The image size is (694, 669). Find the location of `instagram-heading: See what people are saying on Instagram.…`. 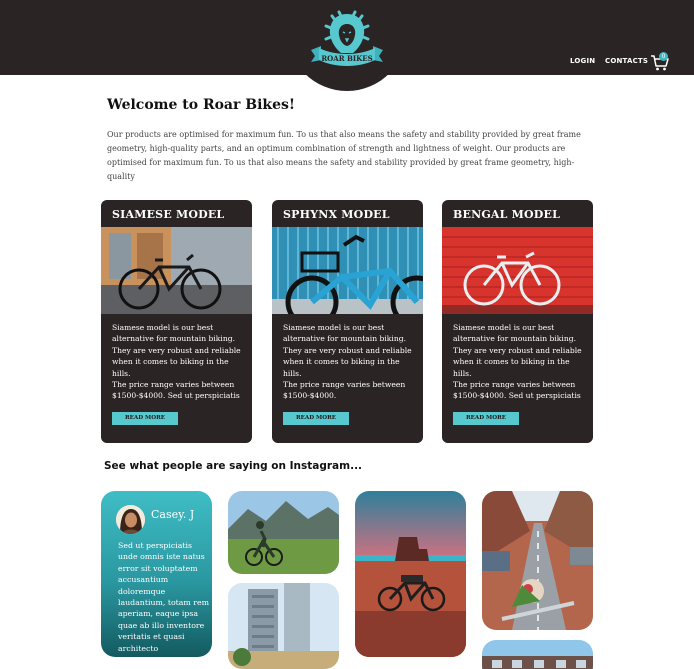

instagram-heading: See what people are saying on Instagram.… is located at coordinates (233, 466).